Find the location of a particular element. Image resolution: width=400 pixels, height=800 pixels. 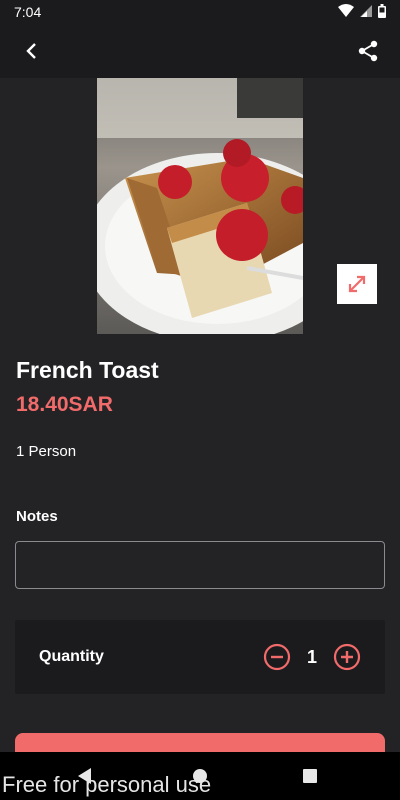

plus-circle-icon is located at coordinates (347, 657).